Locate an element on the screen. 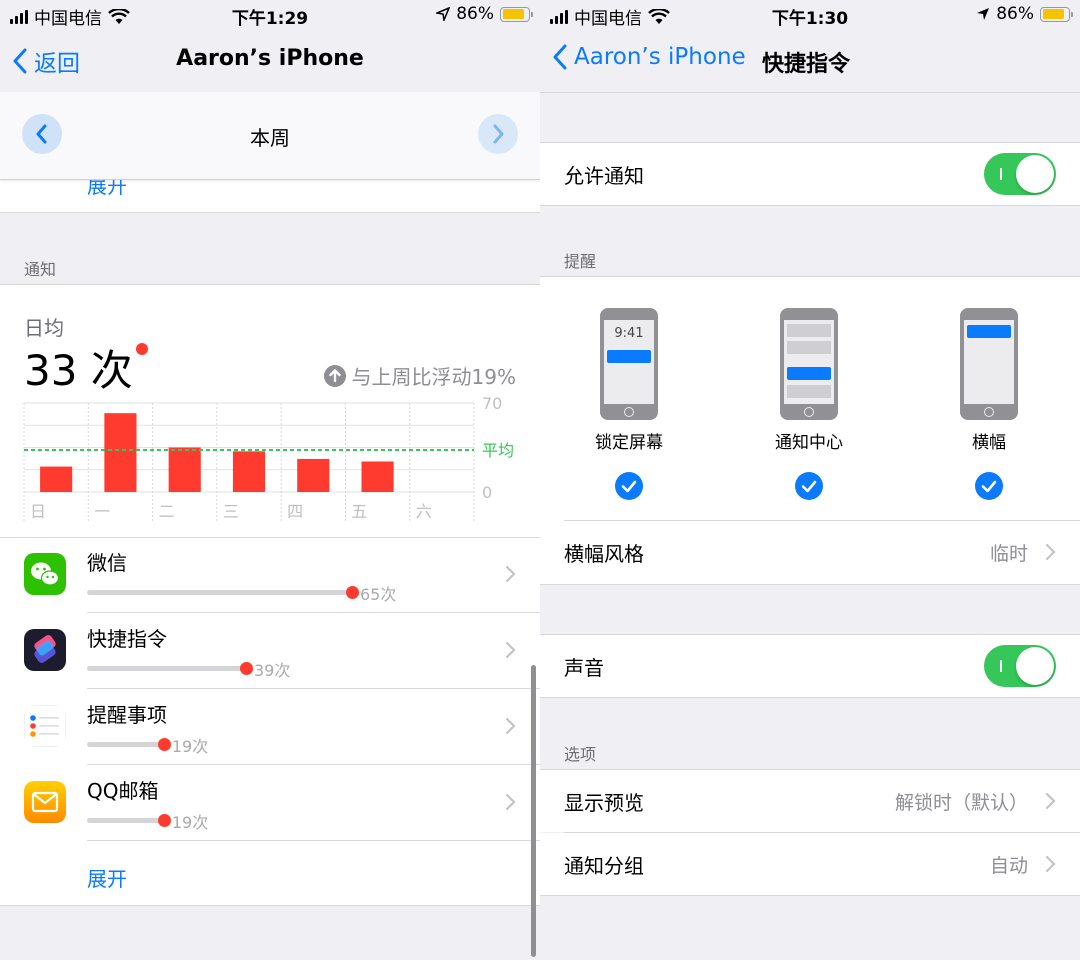 This screenshot has width=1080, height=960. status-bar: 中国电信 下午1:29 86% is located at coordinates (270, 15).